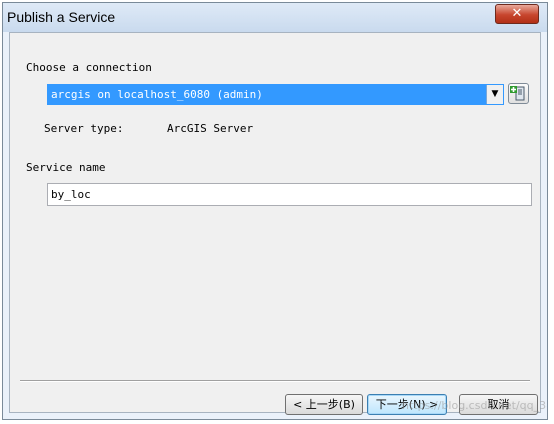 Image resolution: width=554 pixels, height=424 pixels. Describe the element at coordinates (275, 17) in the screenshot. I see `title-bar: Publish a Service ✕` at that location.